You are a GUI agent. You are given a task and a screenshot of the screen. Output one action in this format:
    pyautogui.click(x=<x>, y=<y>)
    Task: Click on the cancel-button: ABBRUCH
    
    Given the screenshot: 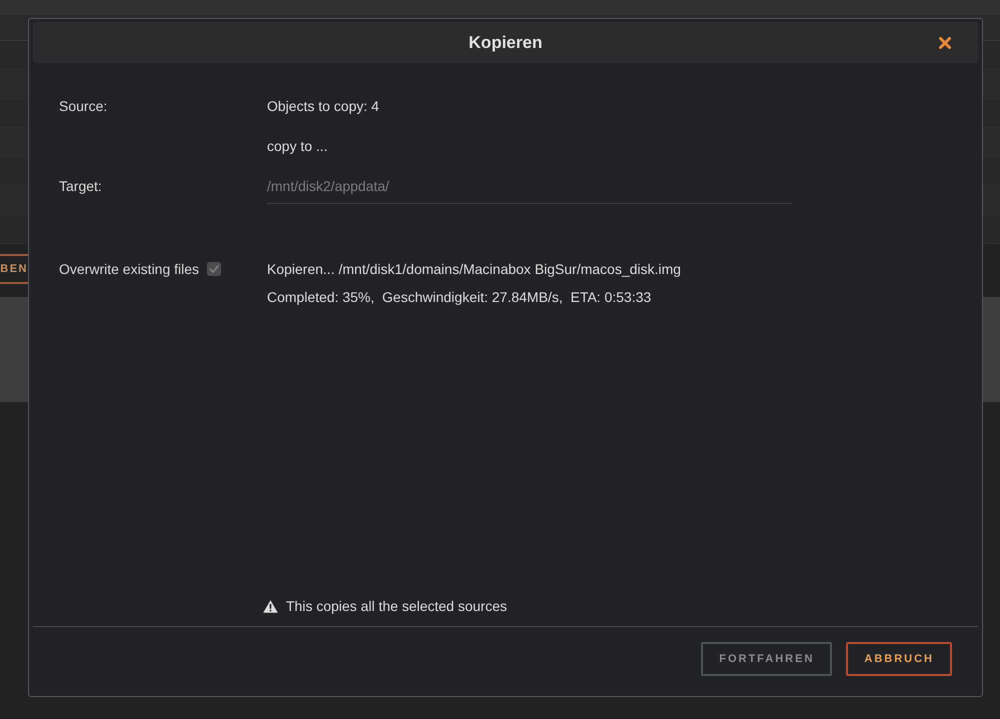 What is the action you would take?
    pyautogui.click(x=899, y=659)
    